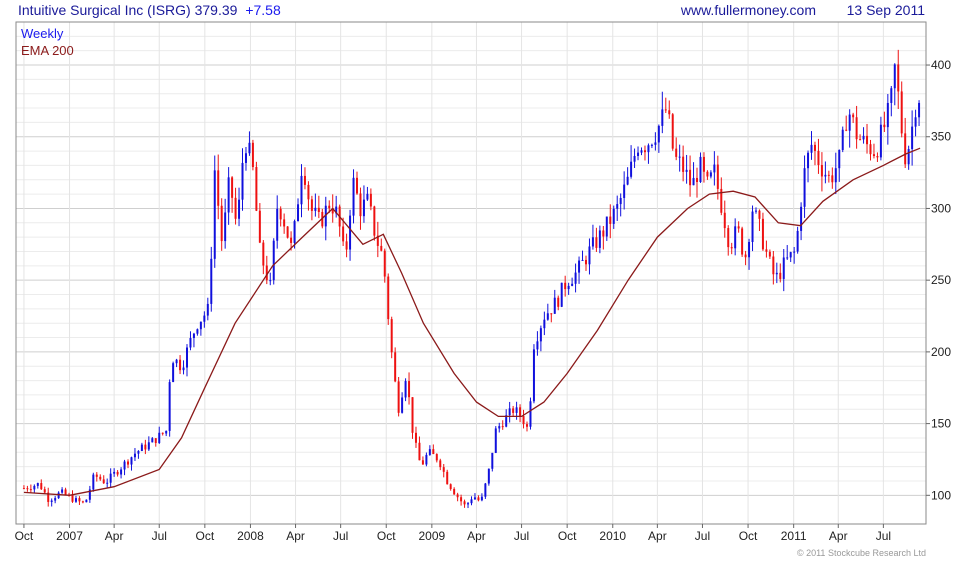  What do you see at coordinates (250, 536) in the screenshot?
I see `x-tick-label: 2008` at bounding box center [250, 536].